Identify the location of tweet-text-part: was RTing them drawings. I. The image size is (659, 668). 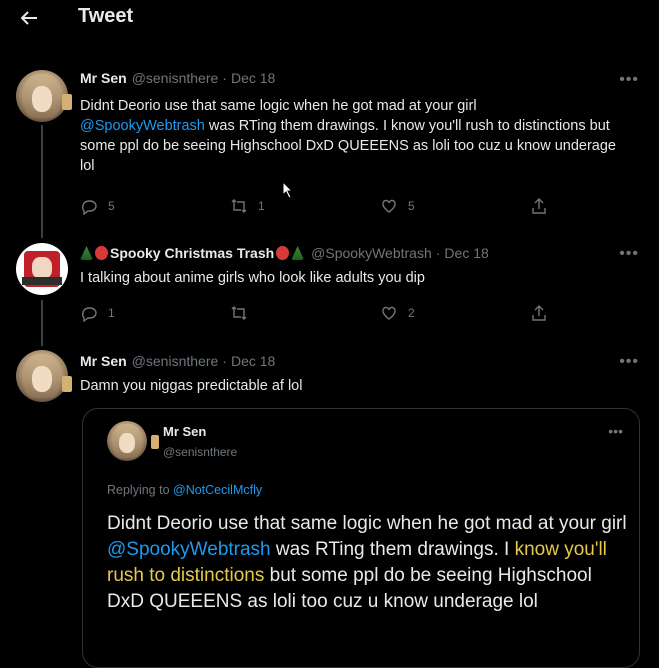
(392, 549).